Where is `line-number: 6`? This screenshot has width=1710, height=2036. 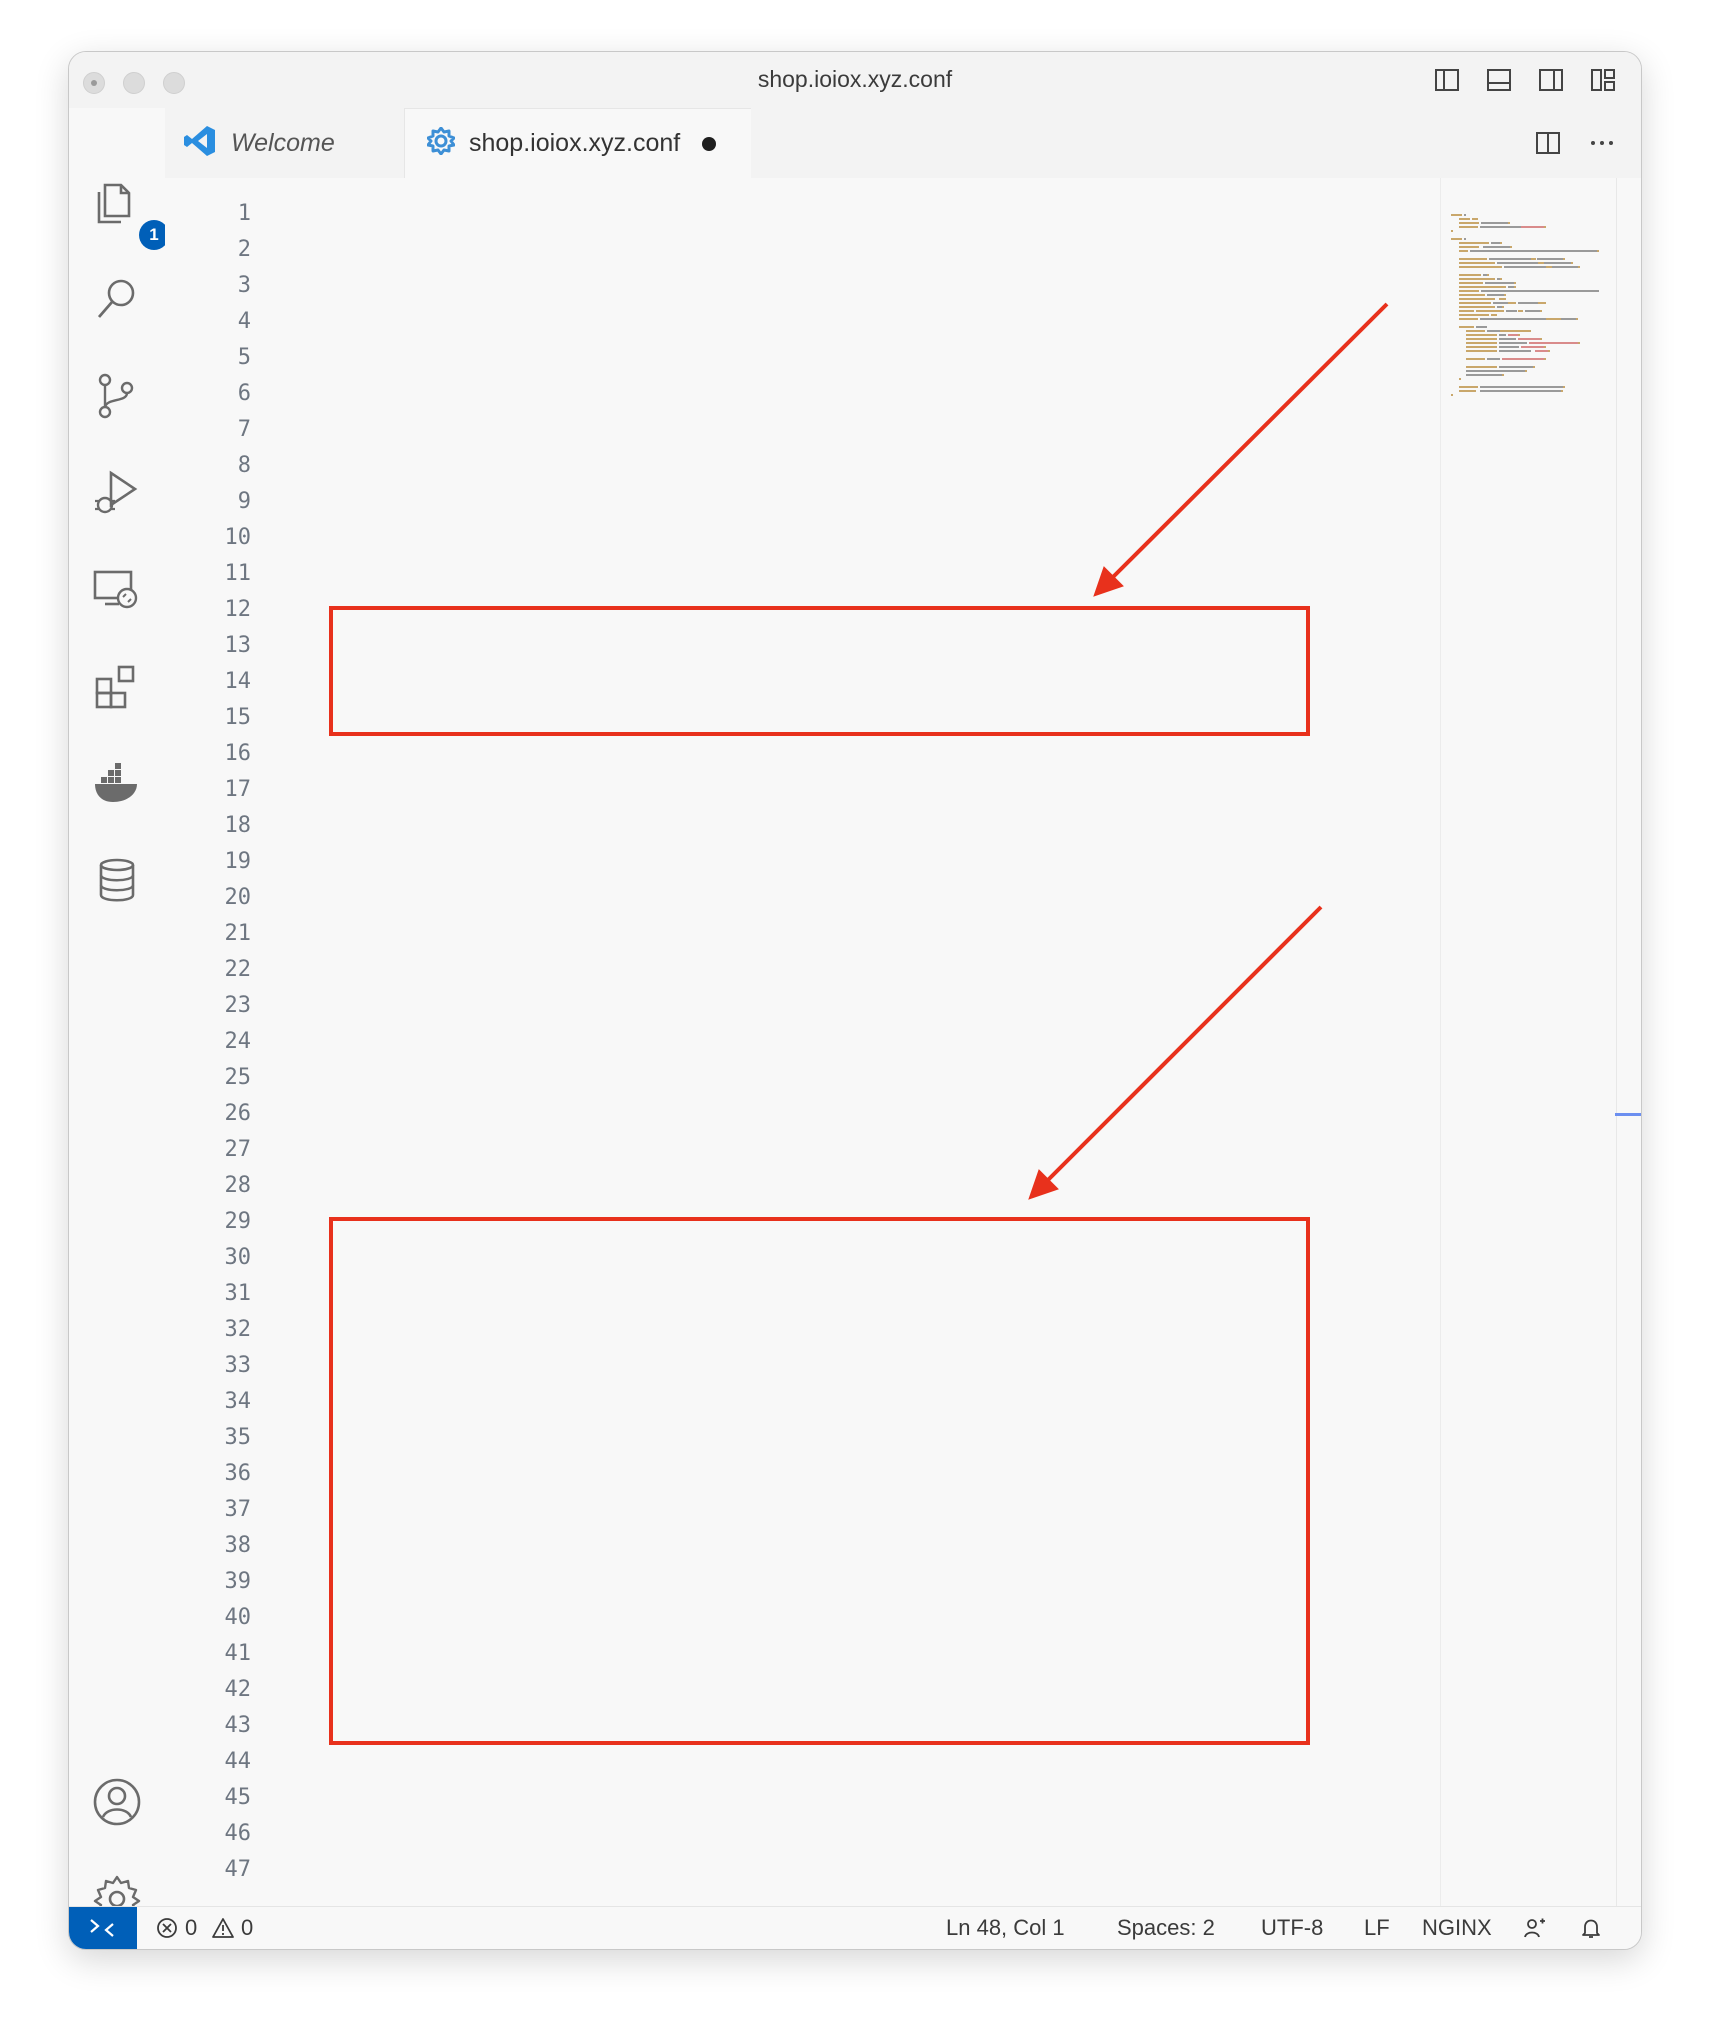
line-number: 6 is located at coordinates (244, 393).